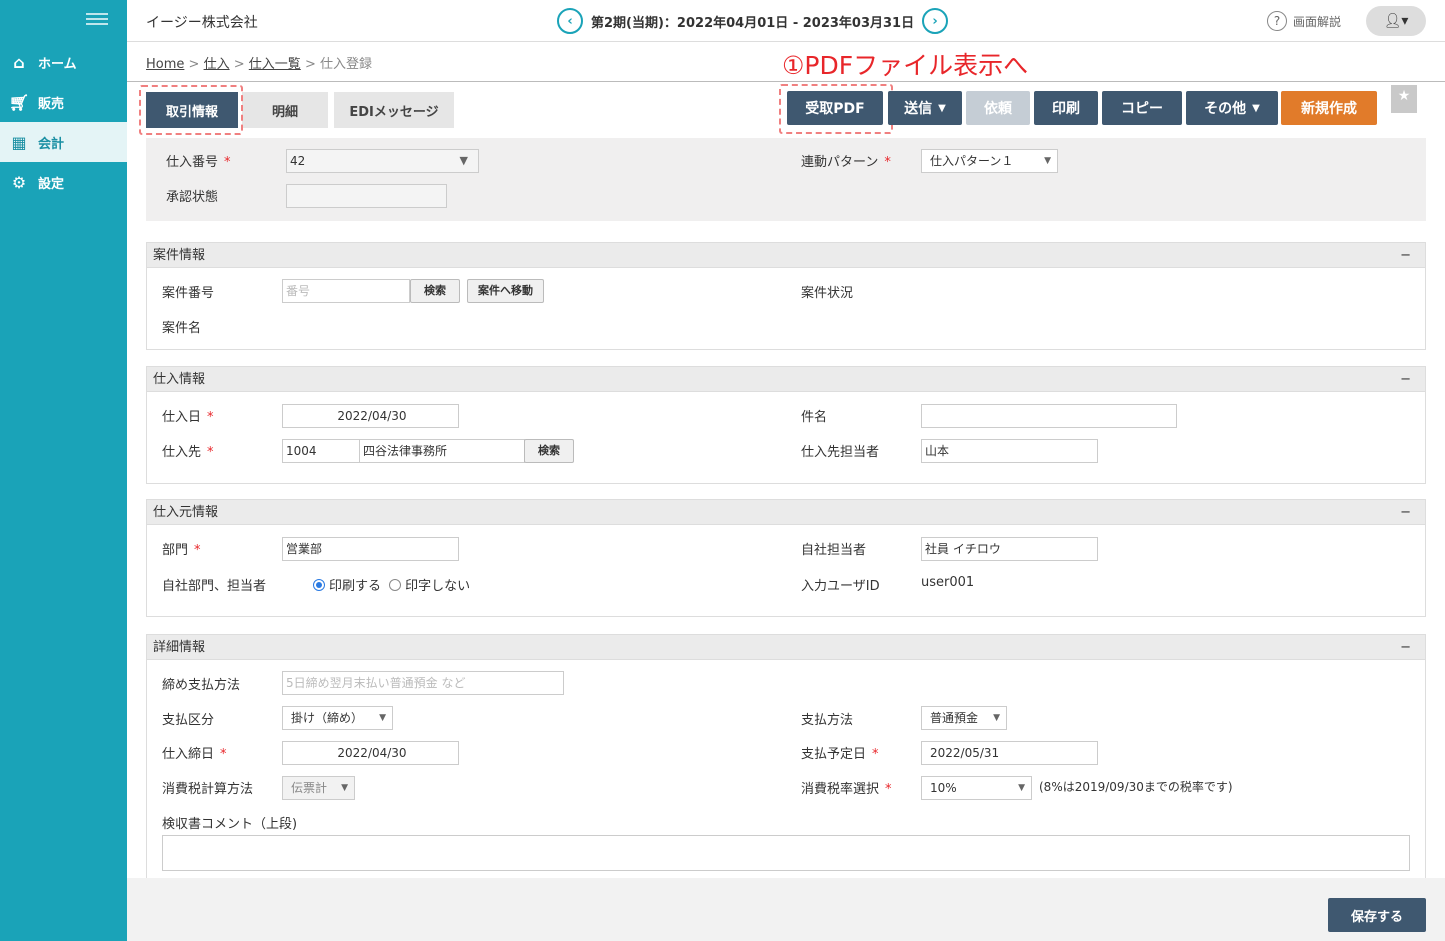  I want to click on request-button: 依頼, so click(998, 108).